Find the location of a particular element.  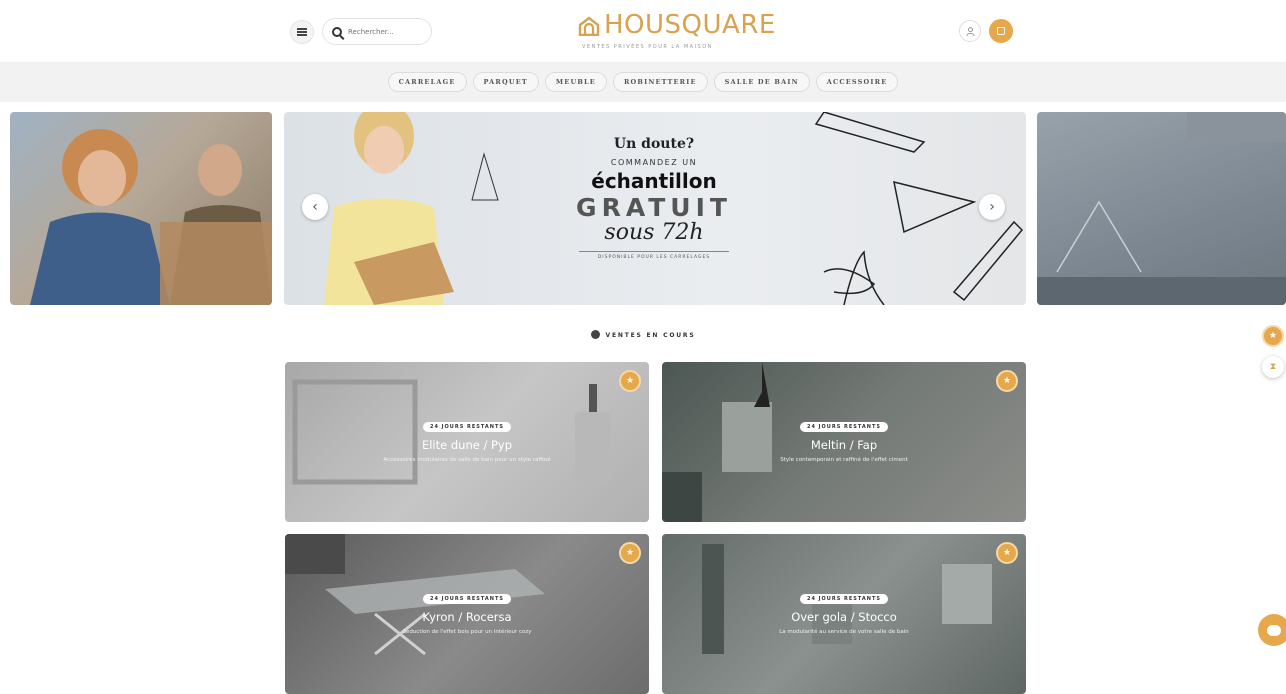

sale-title: Meltin / Fap is located at coordinates (844, 444).